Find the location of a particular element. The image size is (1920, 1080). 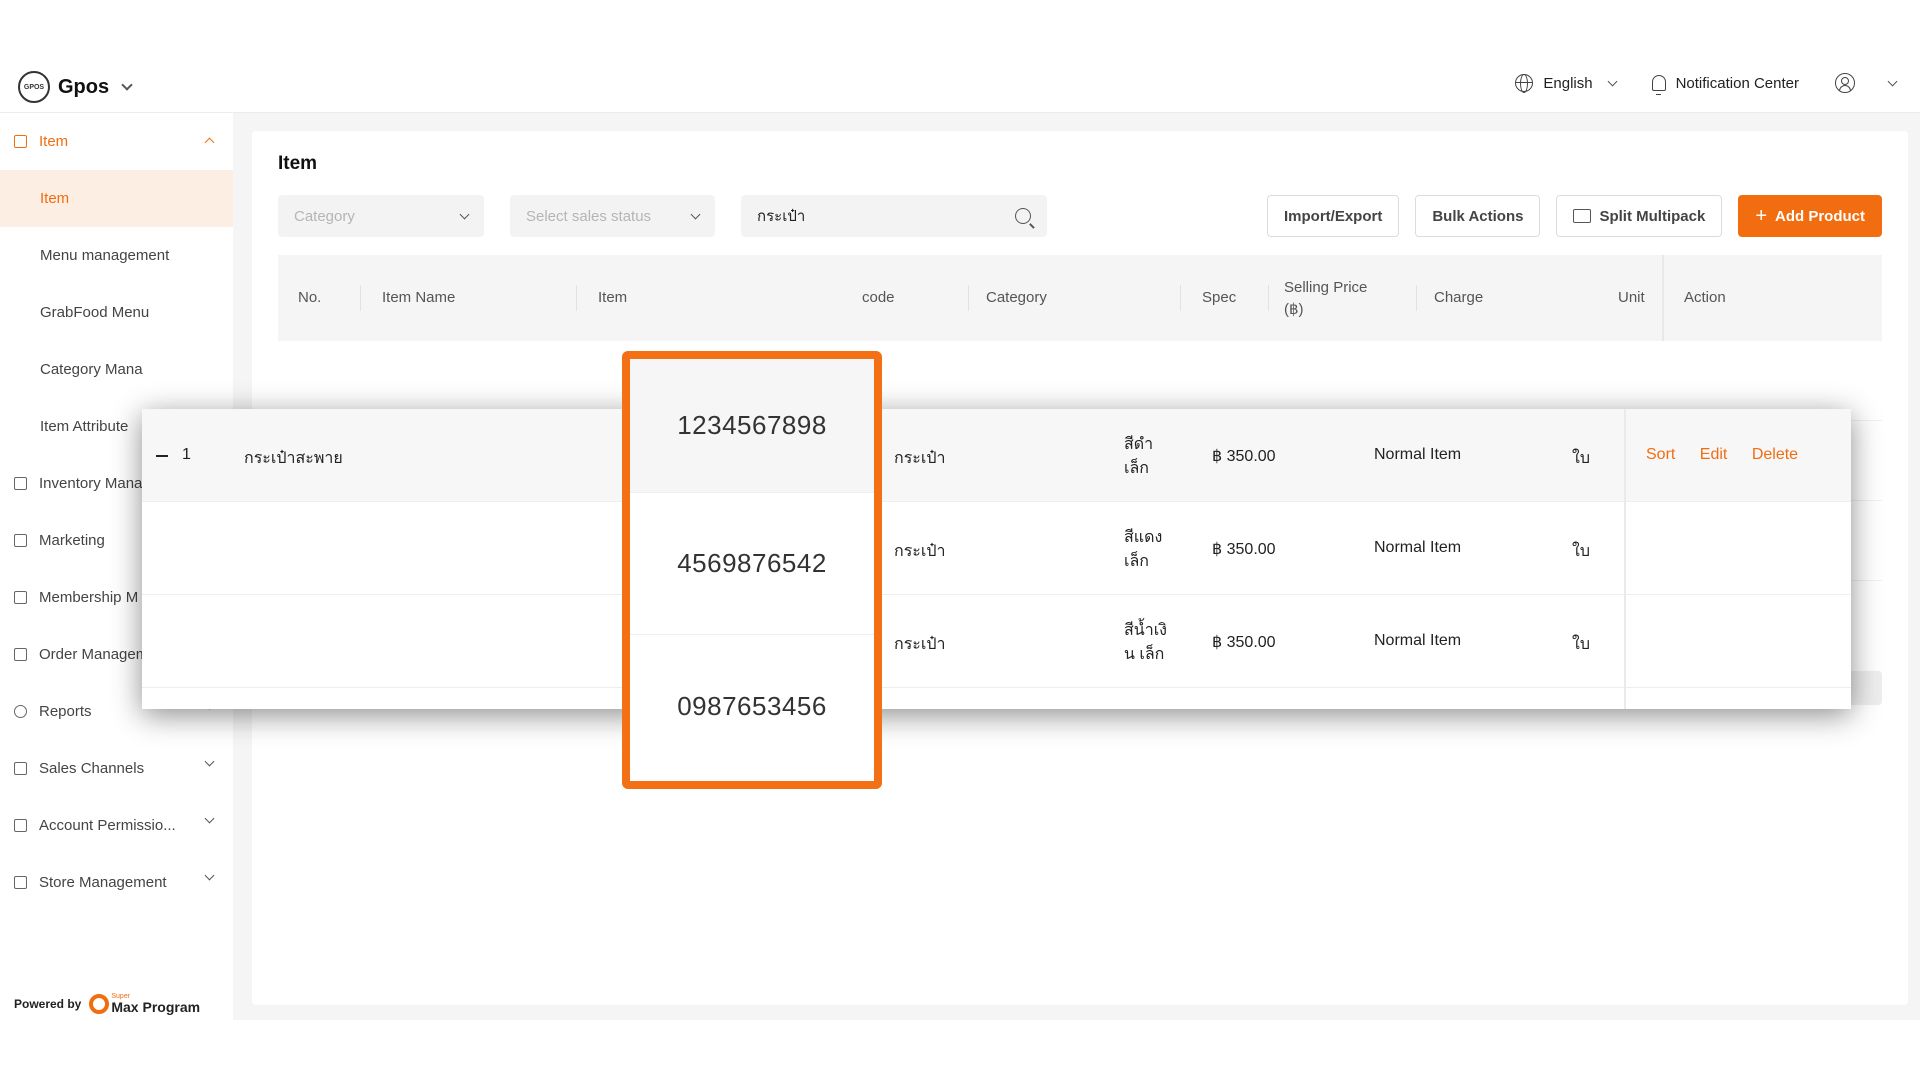

account-icon is located at coordinates (20, 825).